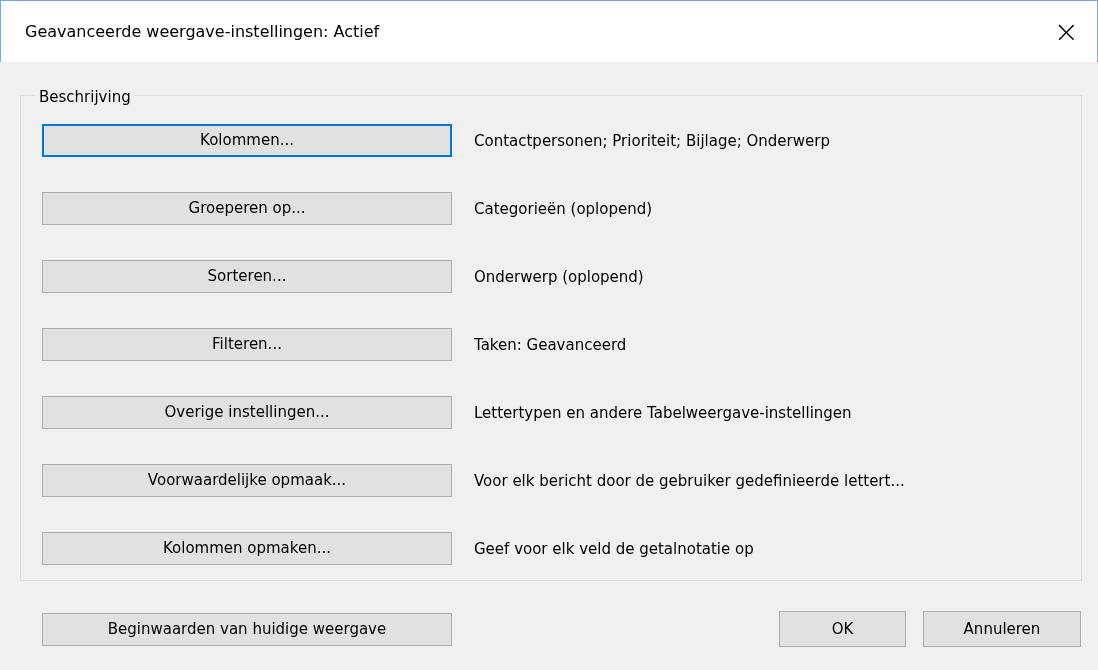 The image size is (1098, 670). What do you see at coordinates (563, 209) in the screenshot?
I see `row-description: Categorieën (oplopend)` at bounding box center [563, 209].